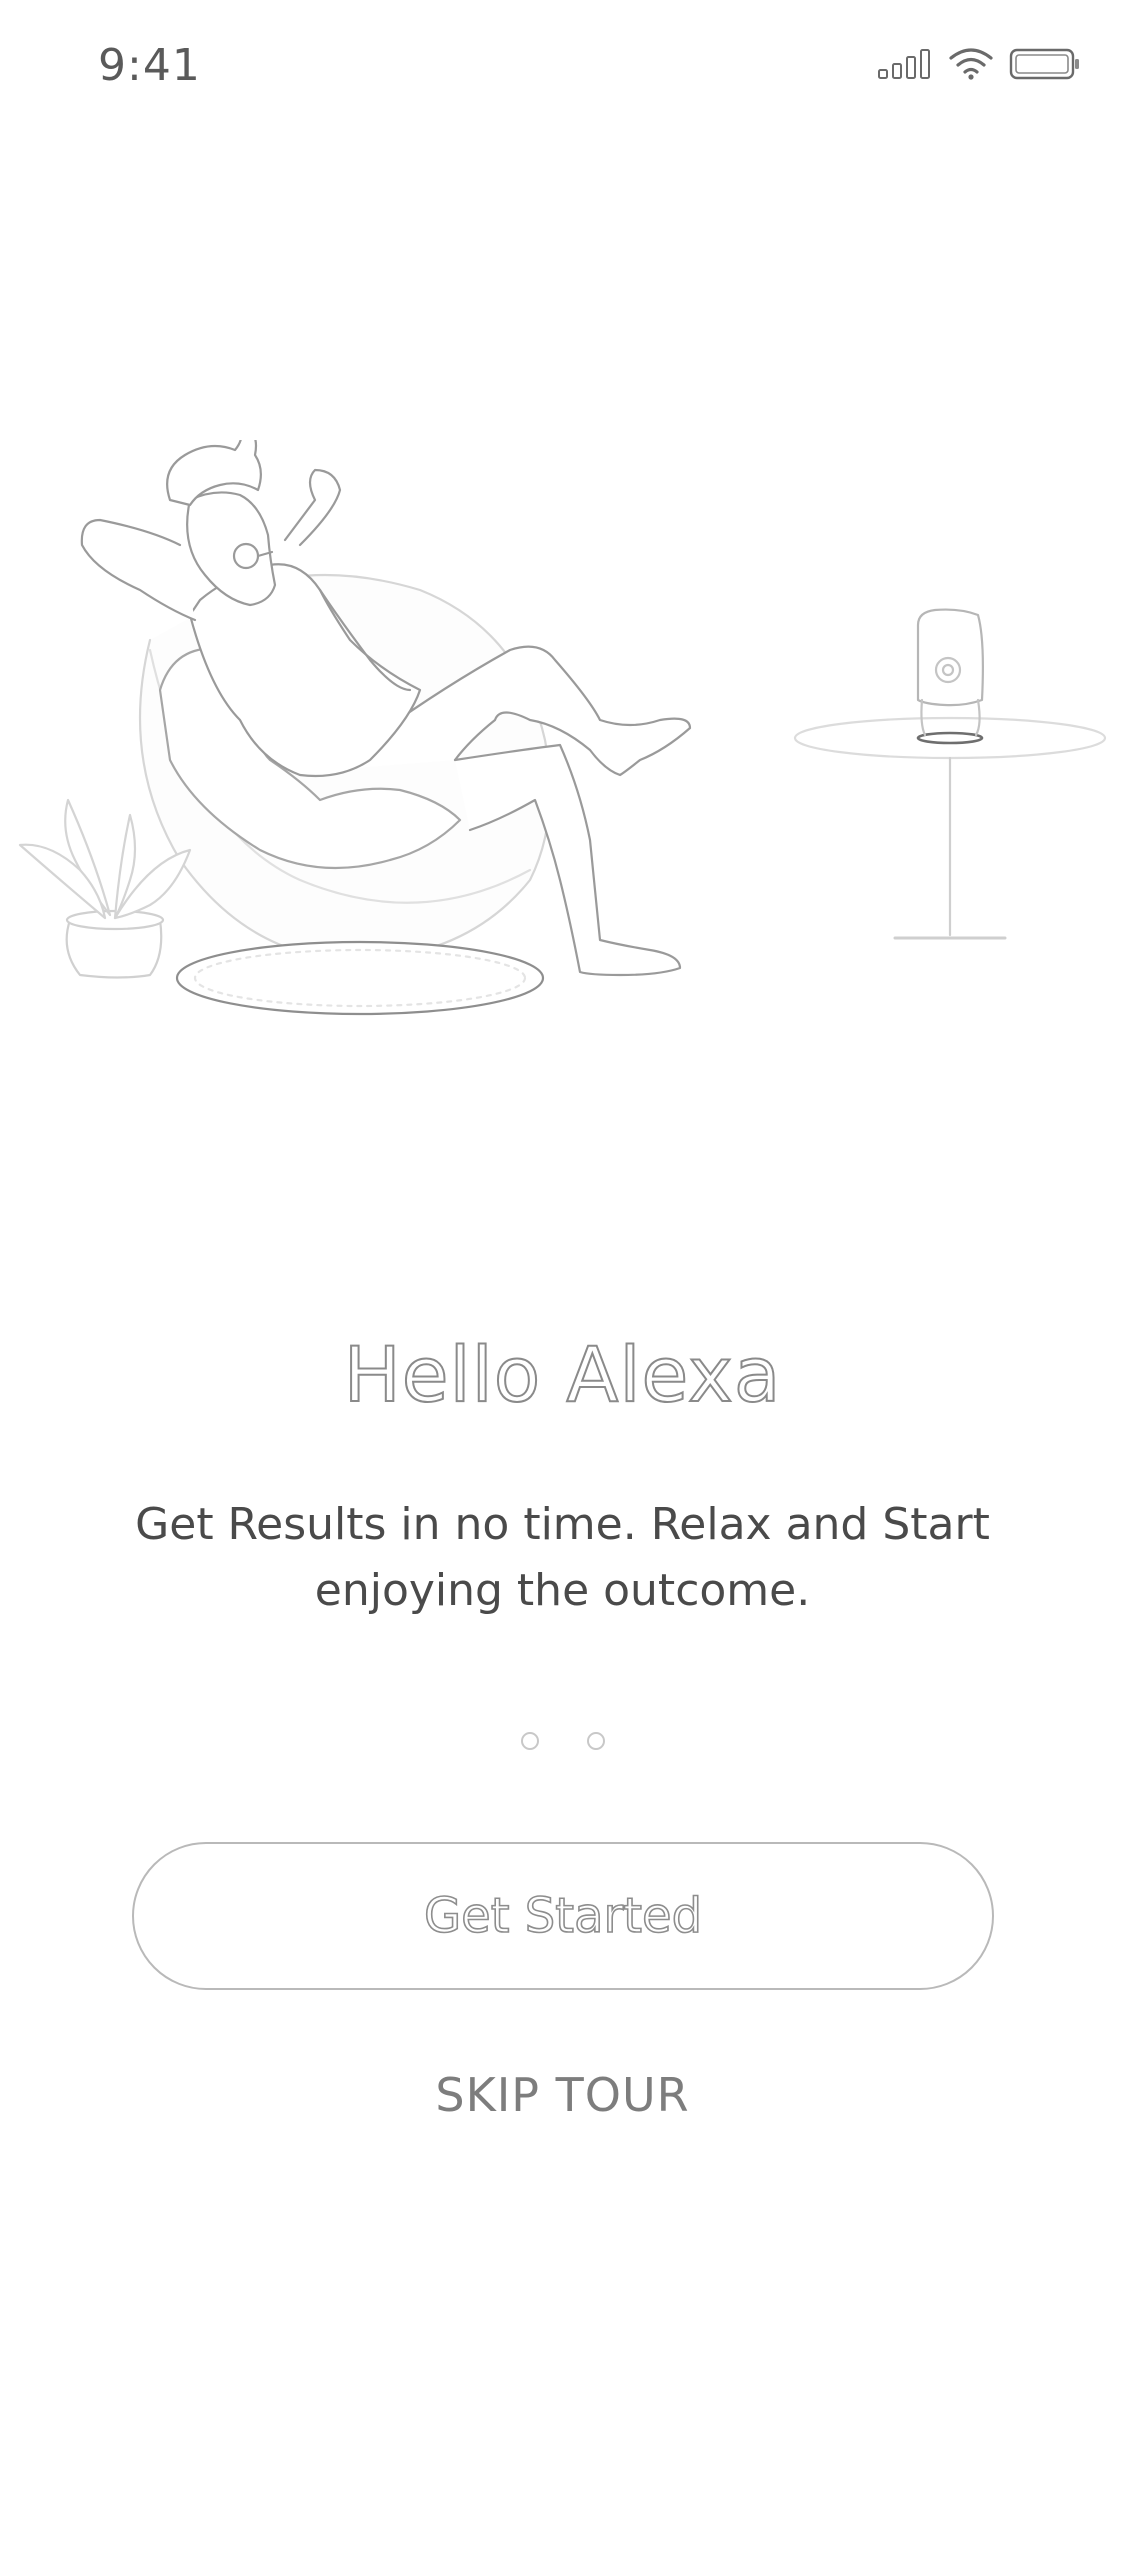 Image resolution: width=1125 pixels, height=2556 pixels. I want to click on status-icons, so click(979, 64).